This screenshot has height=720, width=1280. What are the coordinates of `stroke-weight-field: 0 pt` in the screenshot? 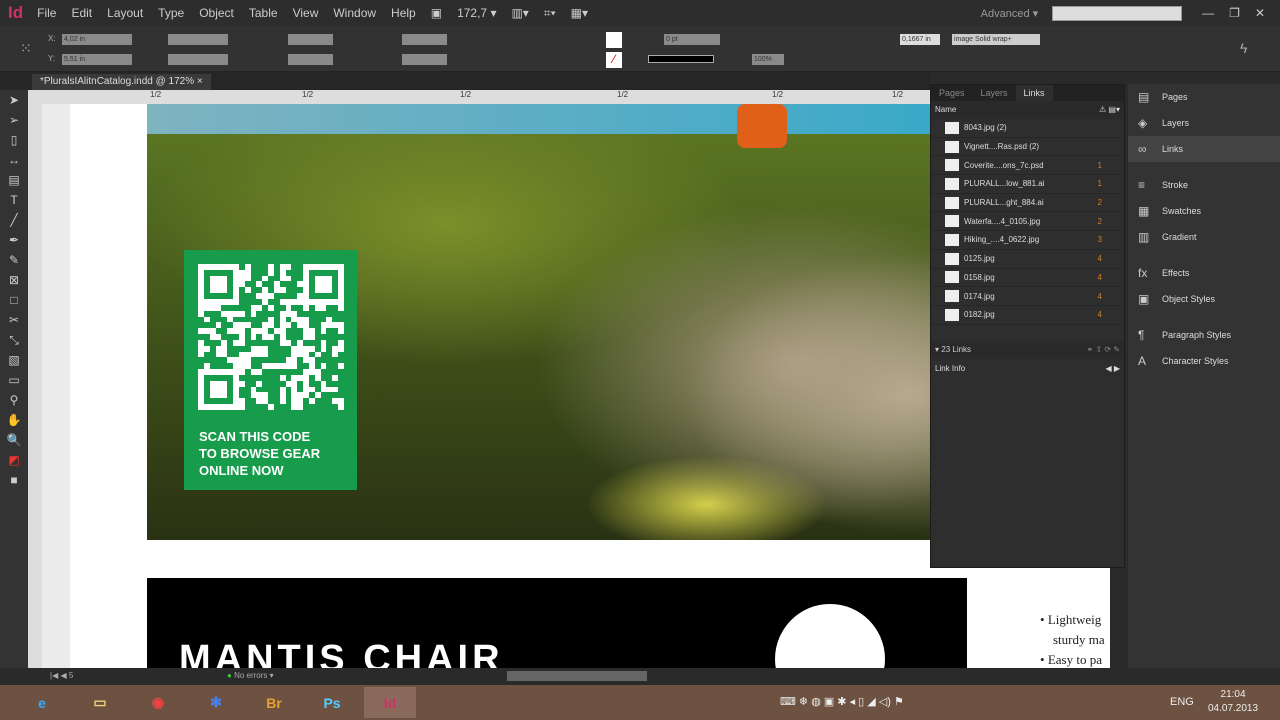 It's located at (692, 39).